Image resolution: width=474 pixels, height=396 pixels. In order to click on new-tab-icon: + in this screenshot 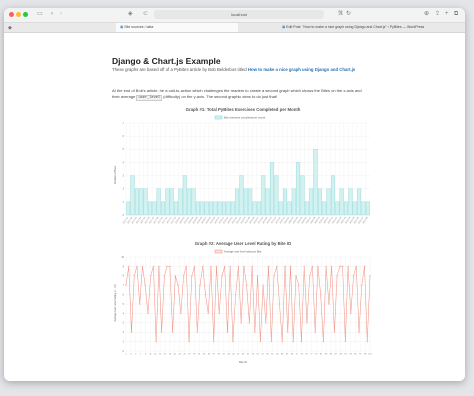, I will do `click(447, 14)`.